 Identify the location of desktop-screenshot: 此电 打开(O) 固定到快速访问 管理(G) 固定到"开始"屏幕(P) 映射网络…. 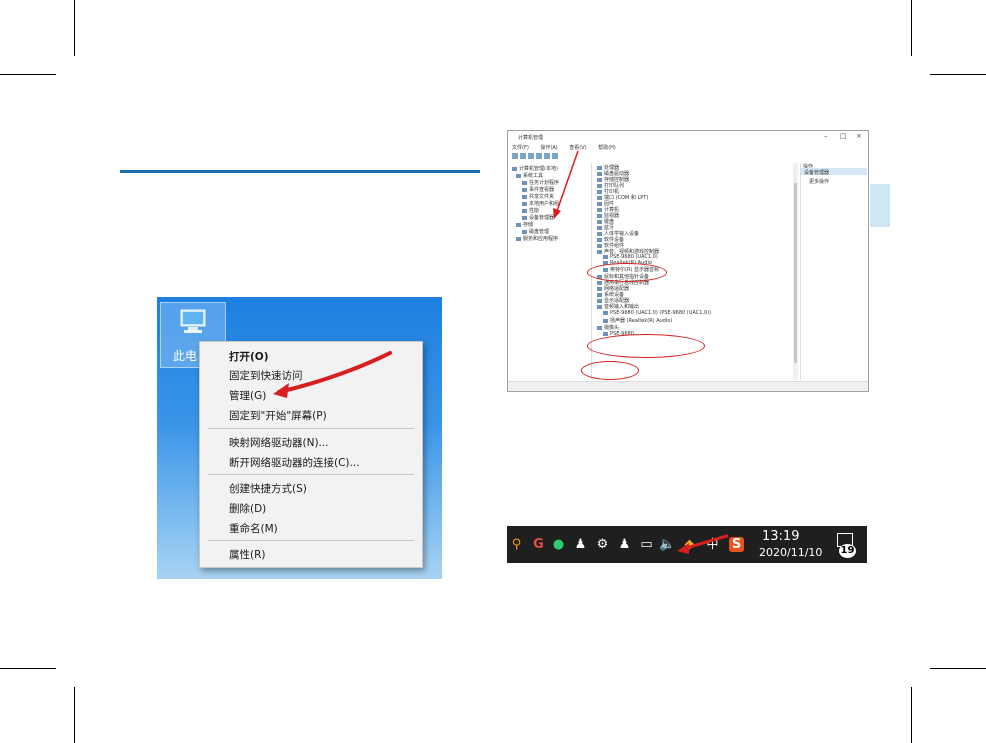
(299, 438).